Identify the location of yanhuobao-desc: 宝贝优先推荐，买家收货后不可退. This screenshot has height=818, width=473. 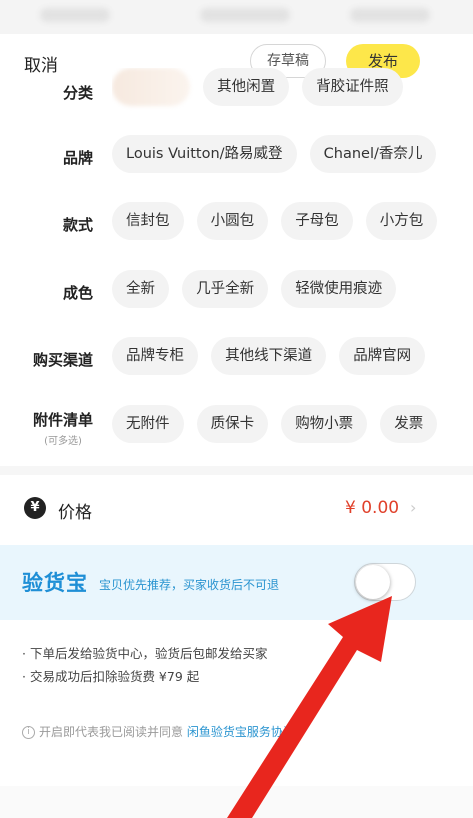
(189, 585).